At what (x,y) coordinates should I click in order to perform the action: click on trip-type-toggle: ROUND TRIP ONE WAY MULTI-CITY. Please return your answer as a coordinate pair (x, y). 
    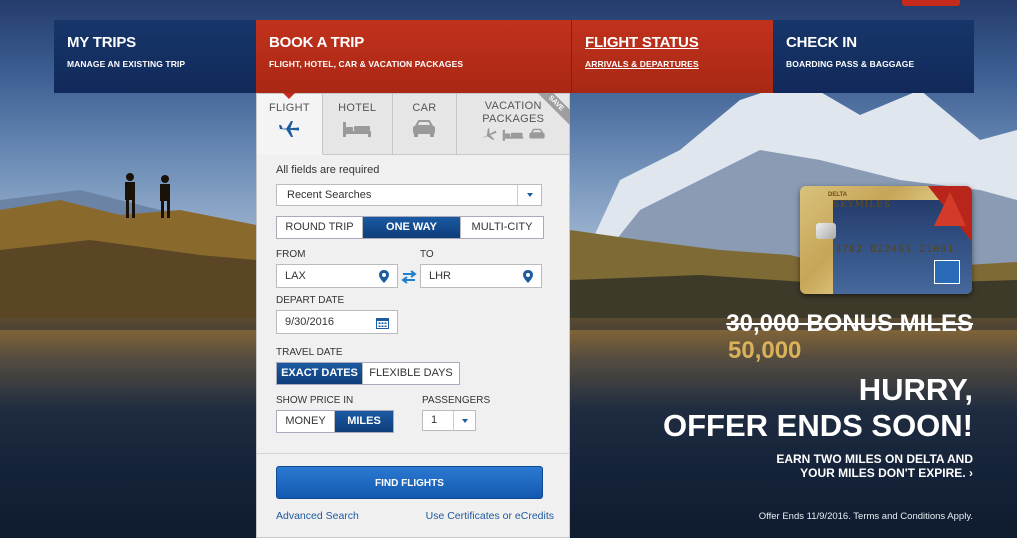
    Looking at the image, I should click on (410, 227).